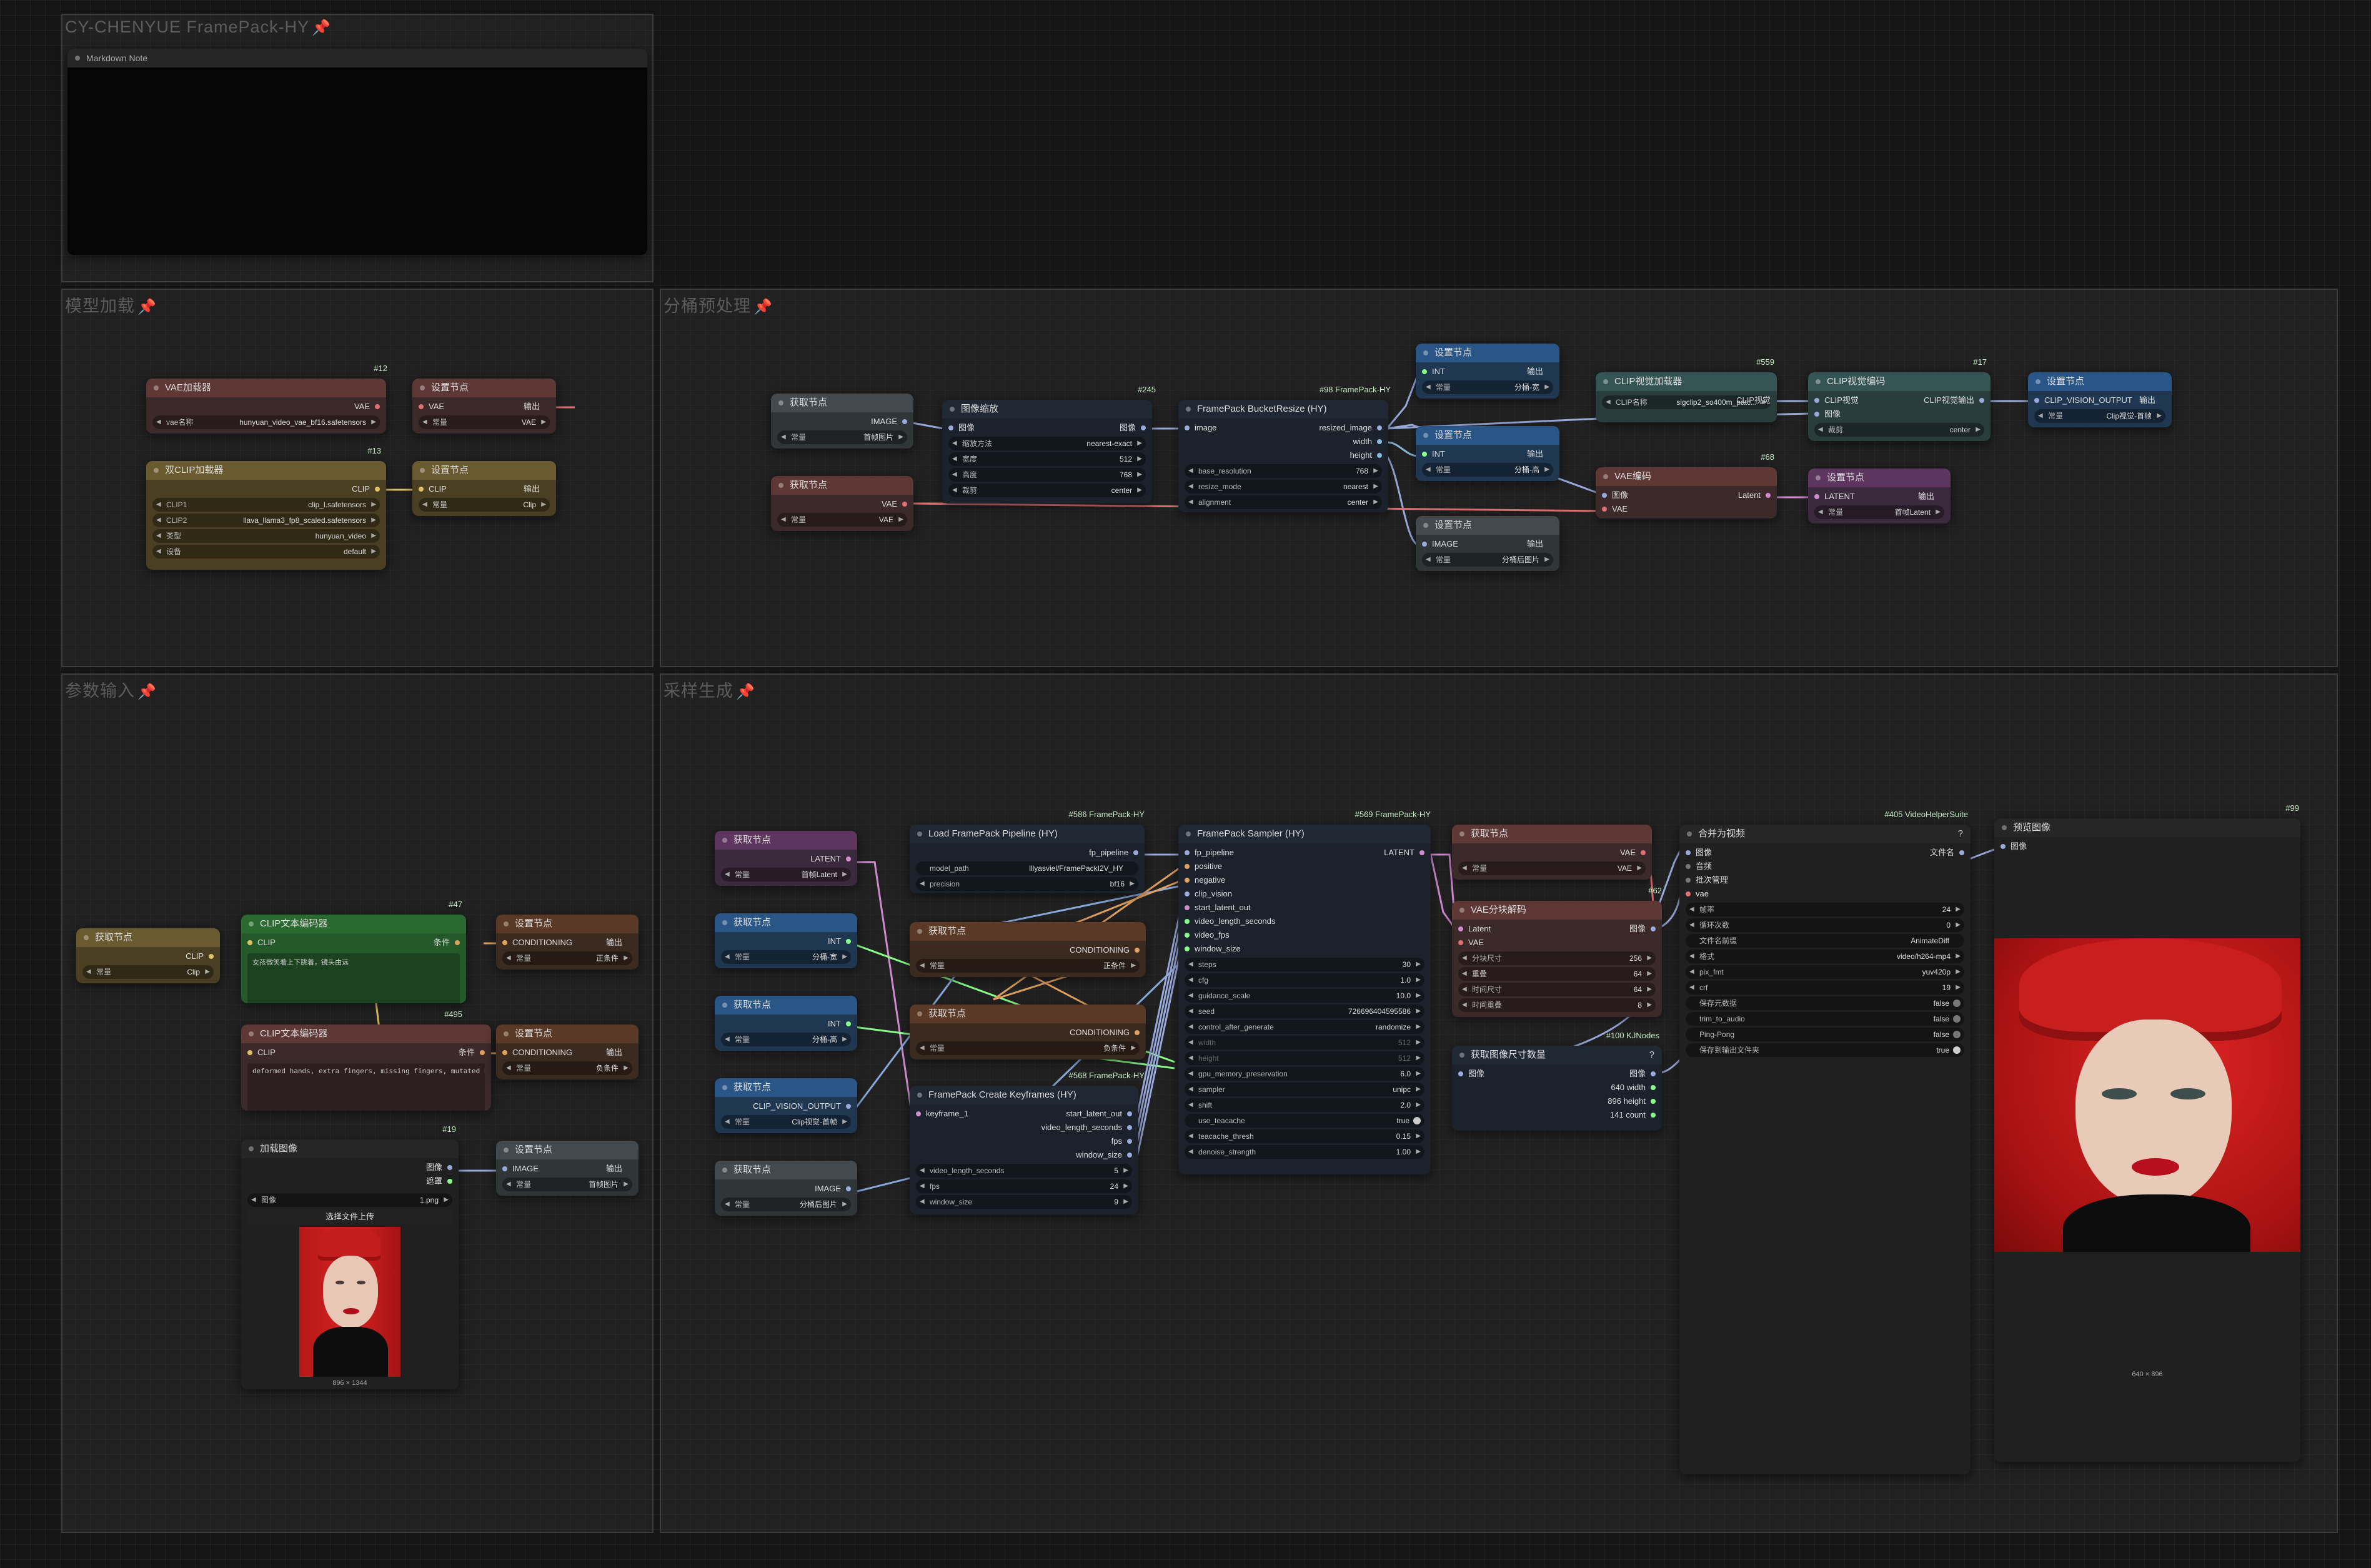 The height and width of the screenshot is (1568, 2371). I want to click on markdown-note-node: Markdown Note, so click(357, 152).